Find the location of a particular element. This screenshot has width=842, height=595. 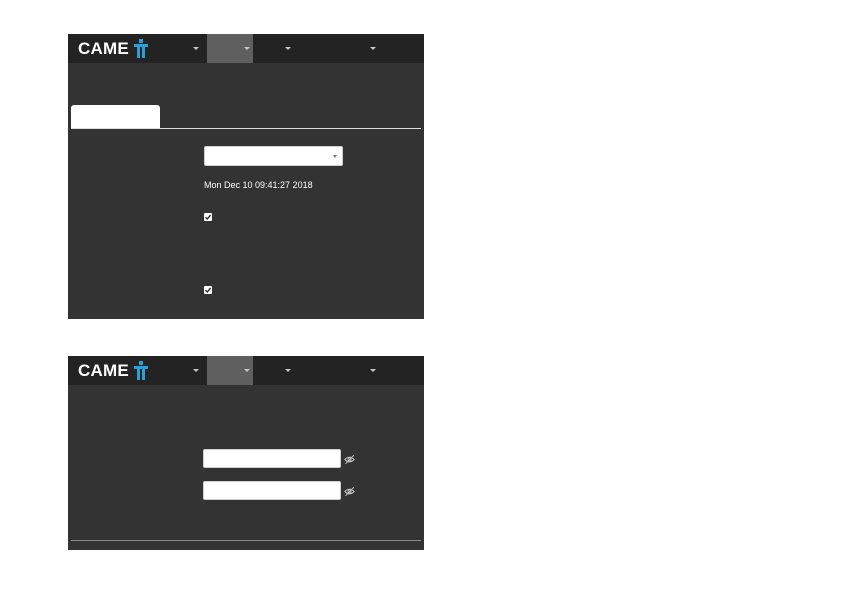

current-datetime: Mon Dec 10 09:41:27 2018 is located at coordinates (258, 185).